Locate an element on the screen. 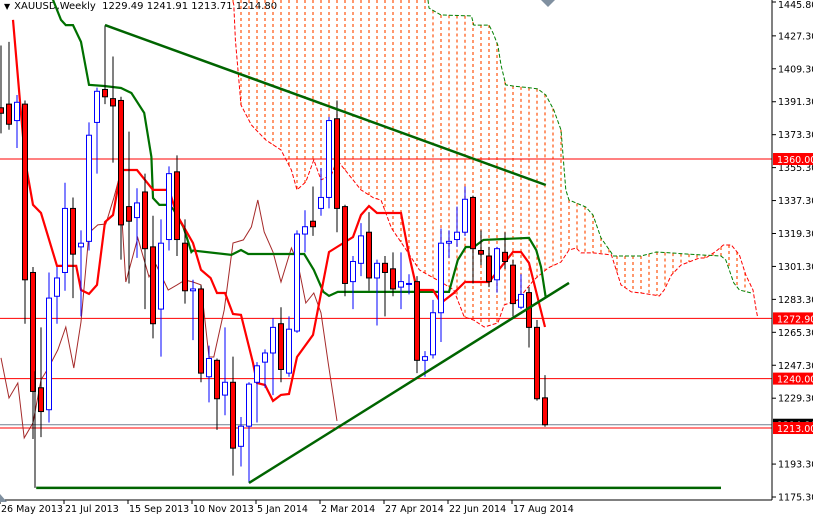 The image size is (813, 516). price-tick-label: 1319.30 is located at coordinates (795, 234).